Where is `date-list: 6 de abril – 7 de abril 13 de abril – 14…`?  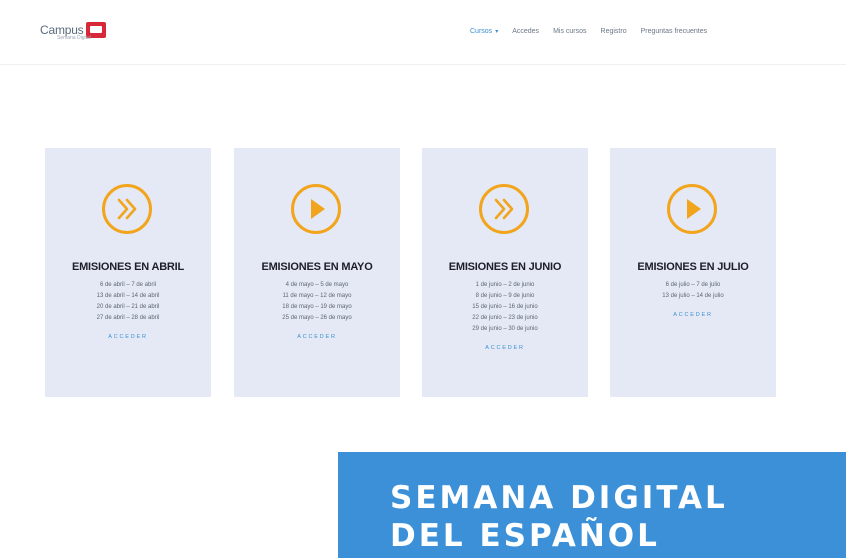
date-list: 6 de abril – 7 de abril 13 de abril – 14… is located at coordinates (128, 310).